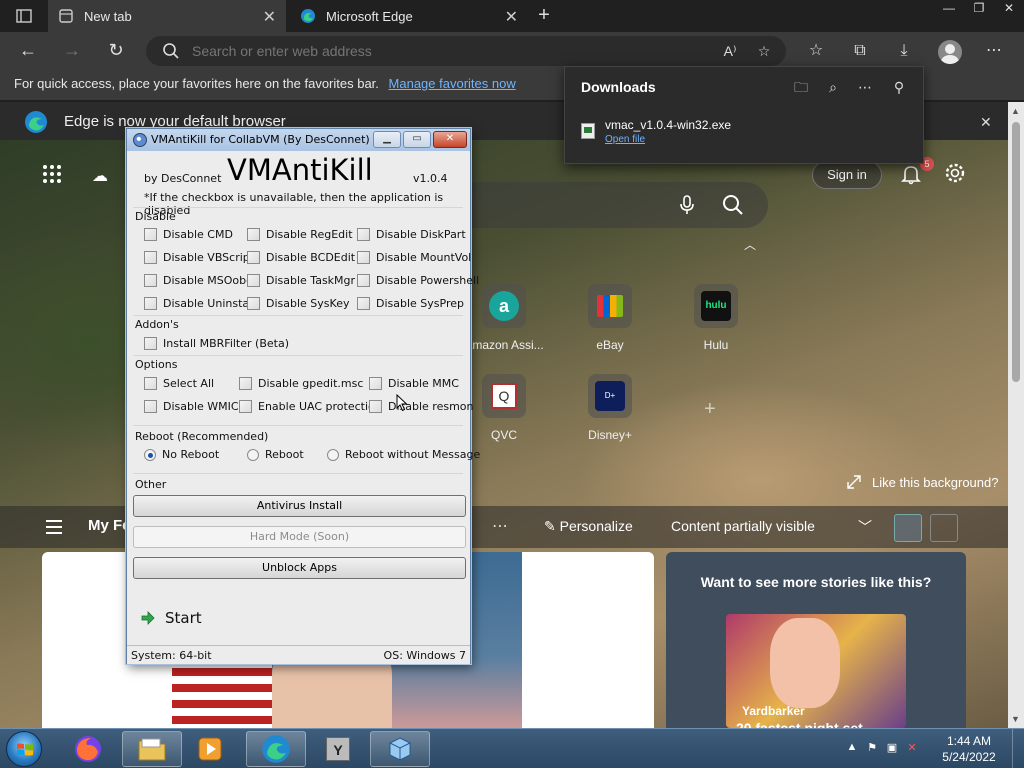  What do you see at coordinates (338, 749) in the screenshot?
I see `taskbar-y-app: Y` at bounding box center [338, 749].